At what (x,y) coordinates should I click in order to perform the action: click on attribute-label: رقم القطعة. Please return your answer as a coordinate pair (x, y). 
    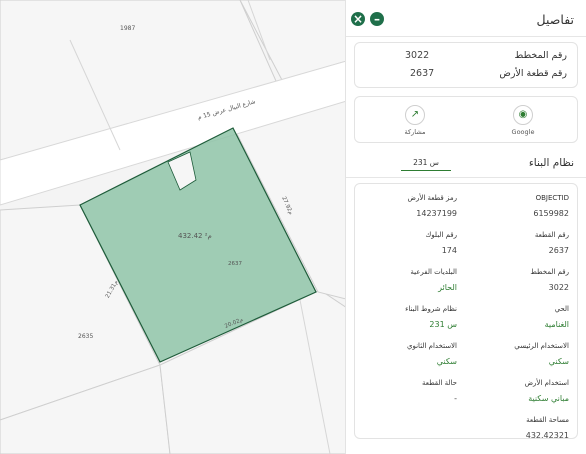
    Looking at the image, I should click on (551, 235).